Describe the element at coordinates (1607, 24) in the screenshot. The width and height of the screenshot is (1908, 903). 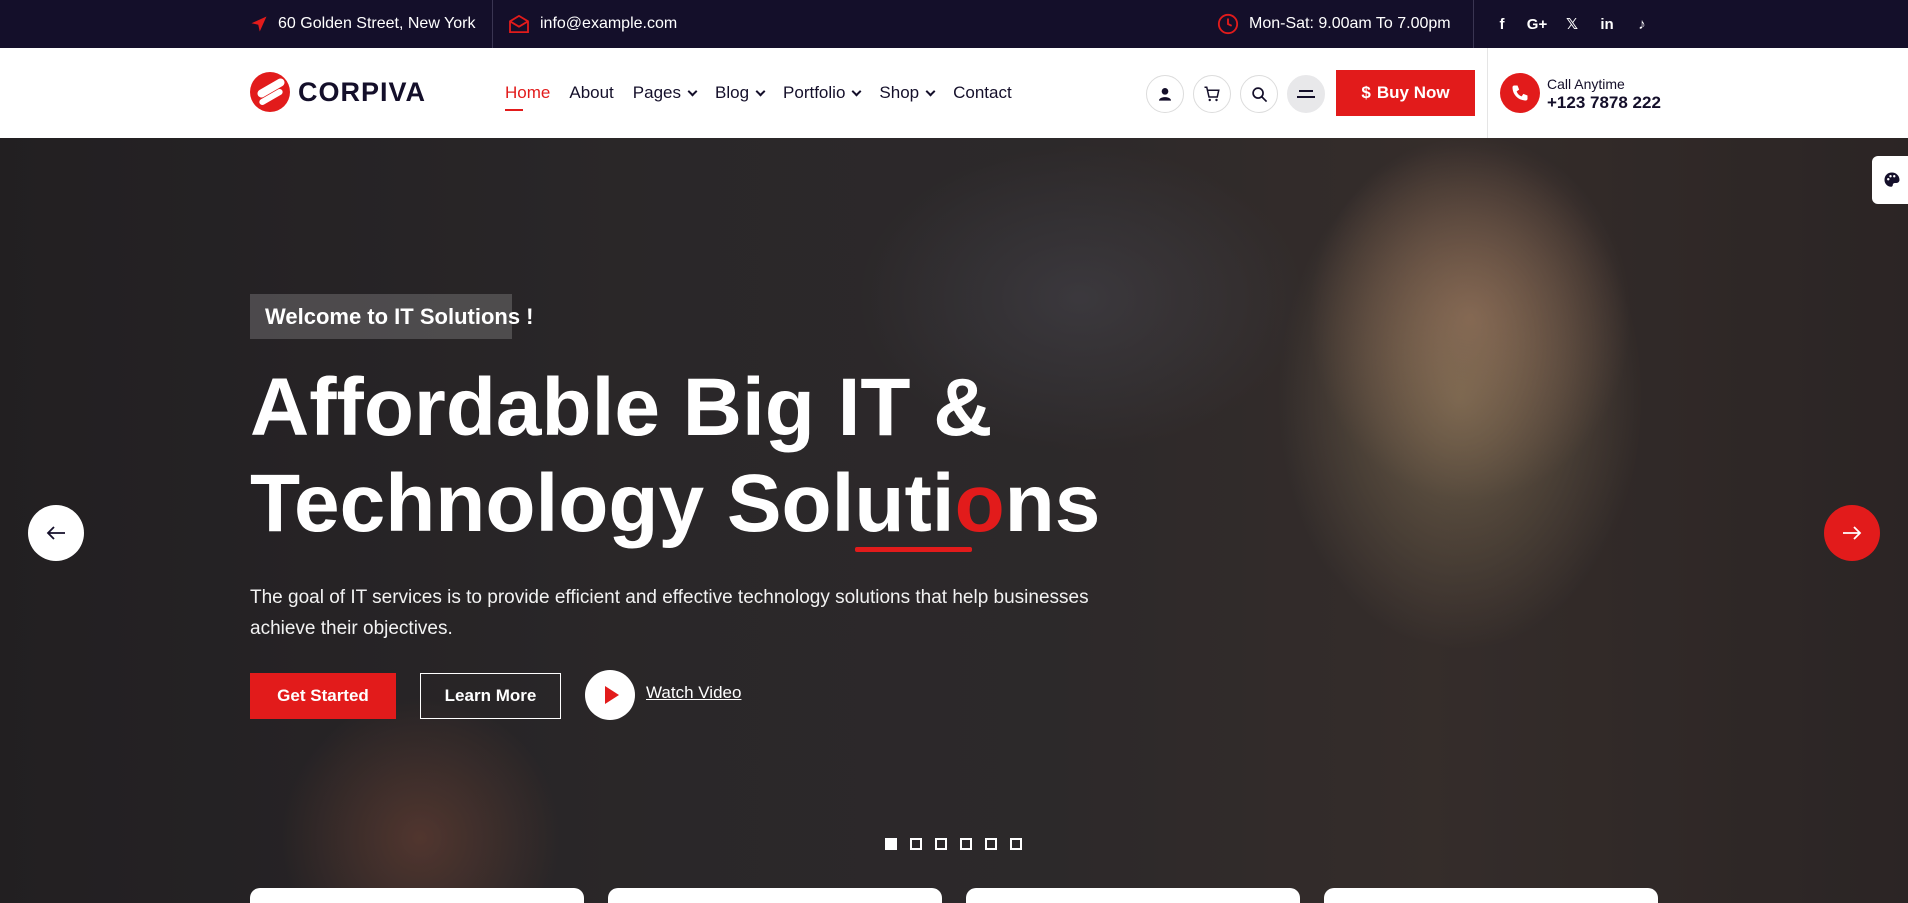
I see `linkedin-icon: in` at that location.